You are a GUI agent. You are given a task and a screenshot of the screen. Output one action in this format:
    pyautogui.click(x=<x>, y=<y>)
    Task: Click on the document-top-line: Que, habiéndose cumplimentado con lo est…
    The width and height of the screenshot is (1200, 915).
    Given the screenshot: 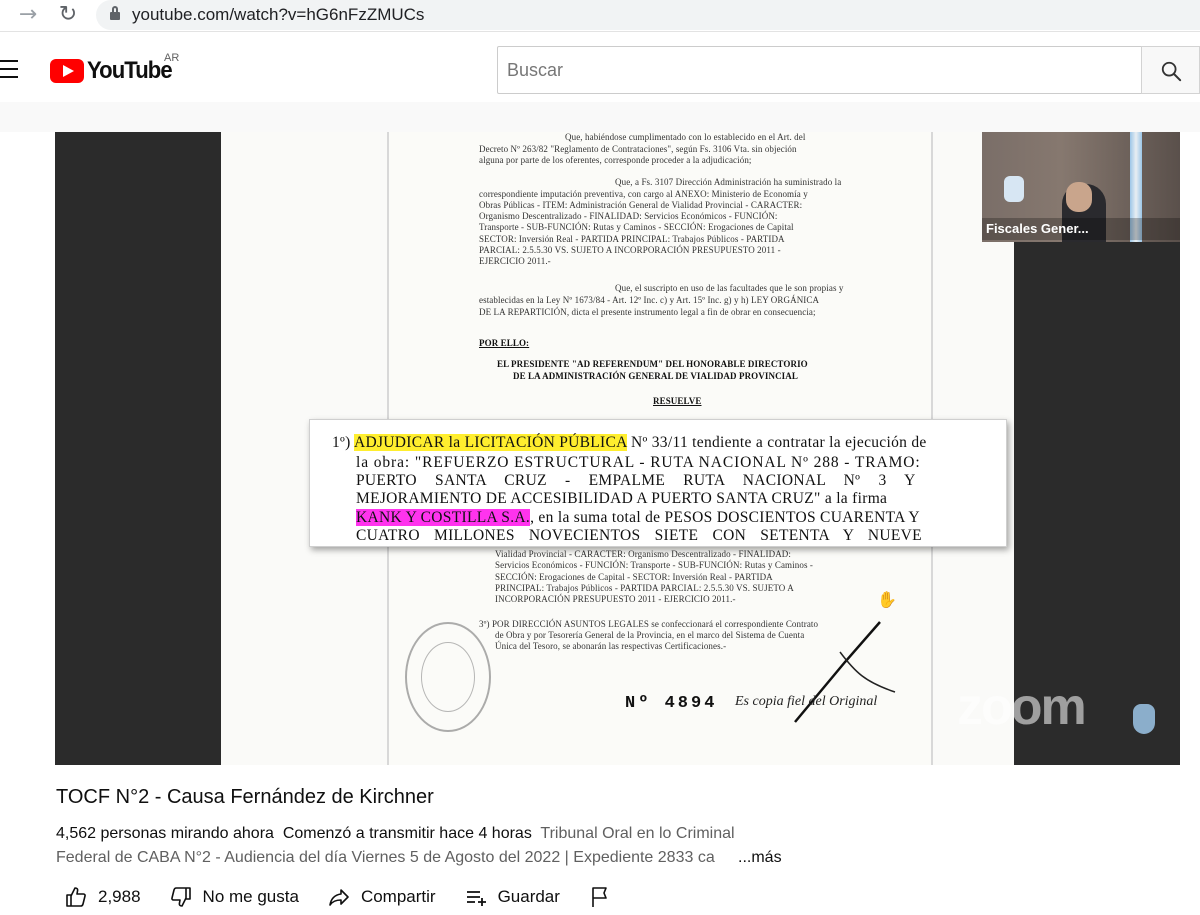 What is the action you would take?
    pyautogui.click(x=685, y=137)
    